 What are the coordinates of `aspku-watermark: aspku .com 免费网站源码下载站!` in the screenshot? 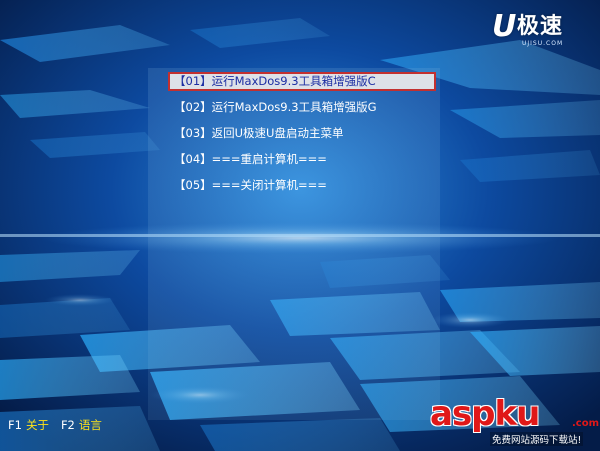 It's located at (515, 422).